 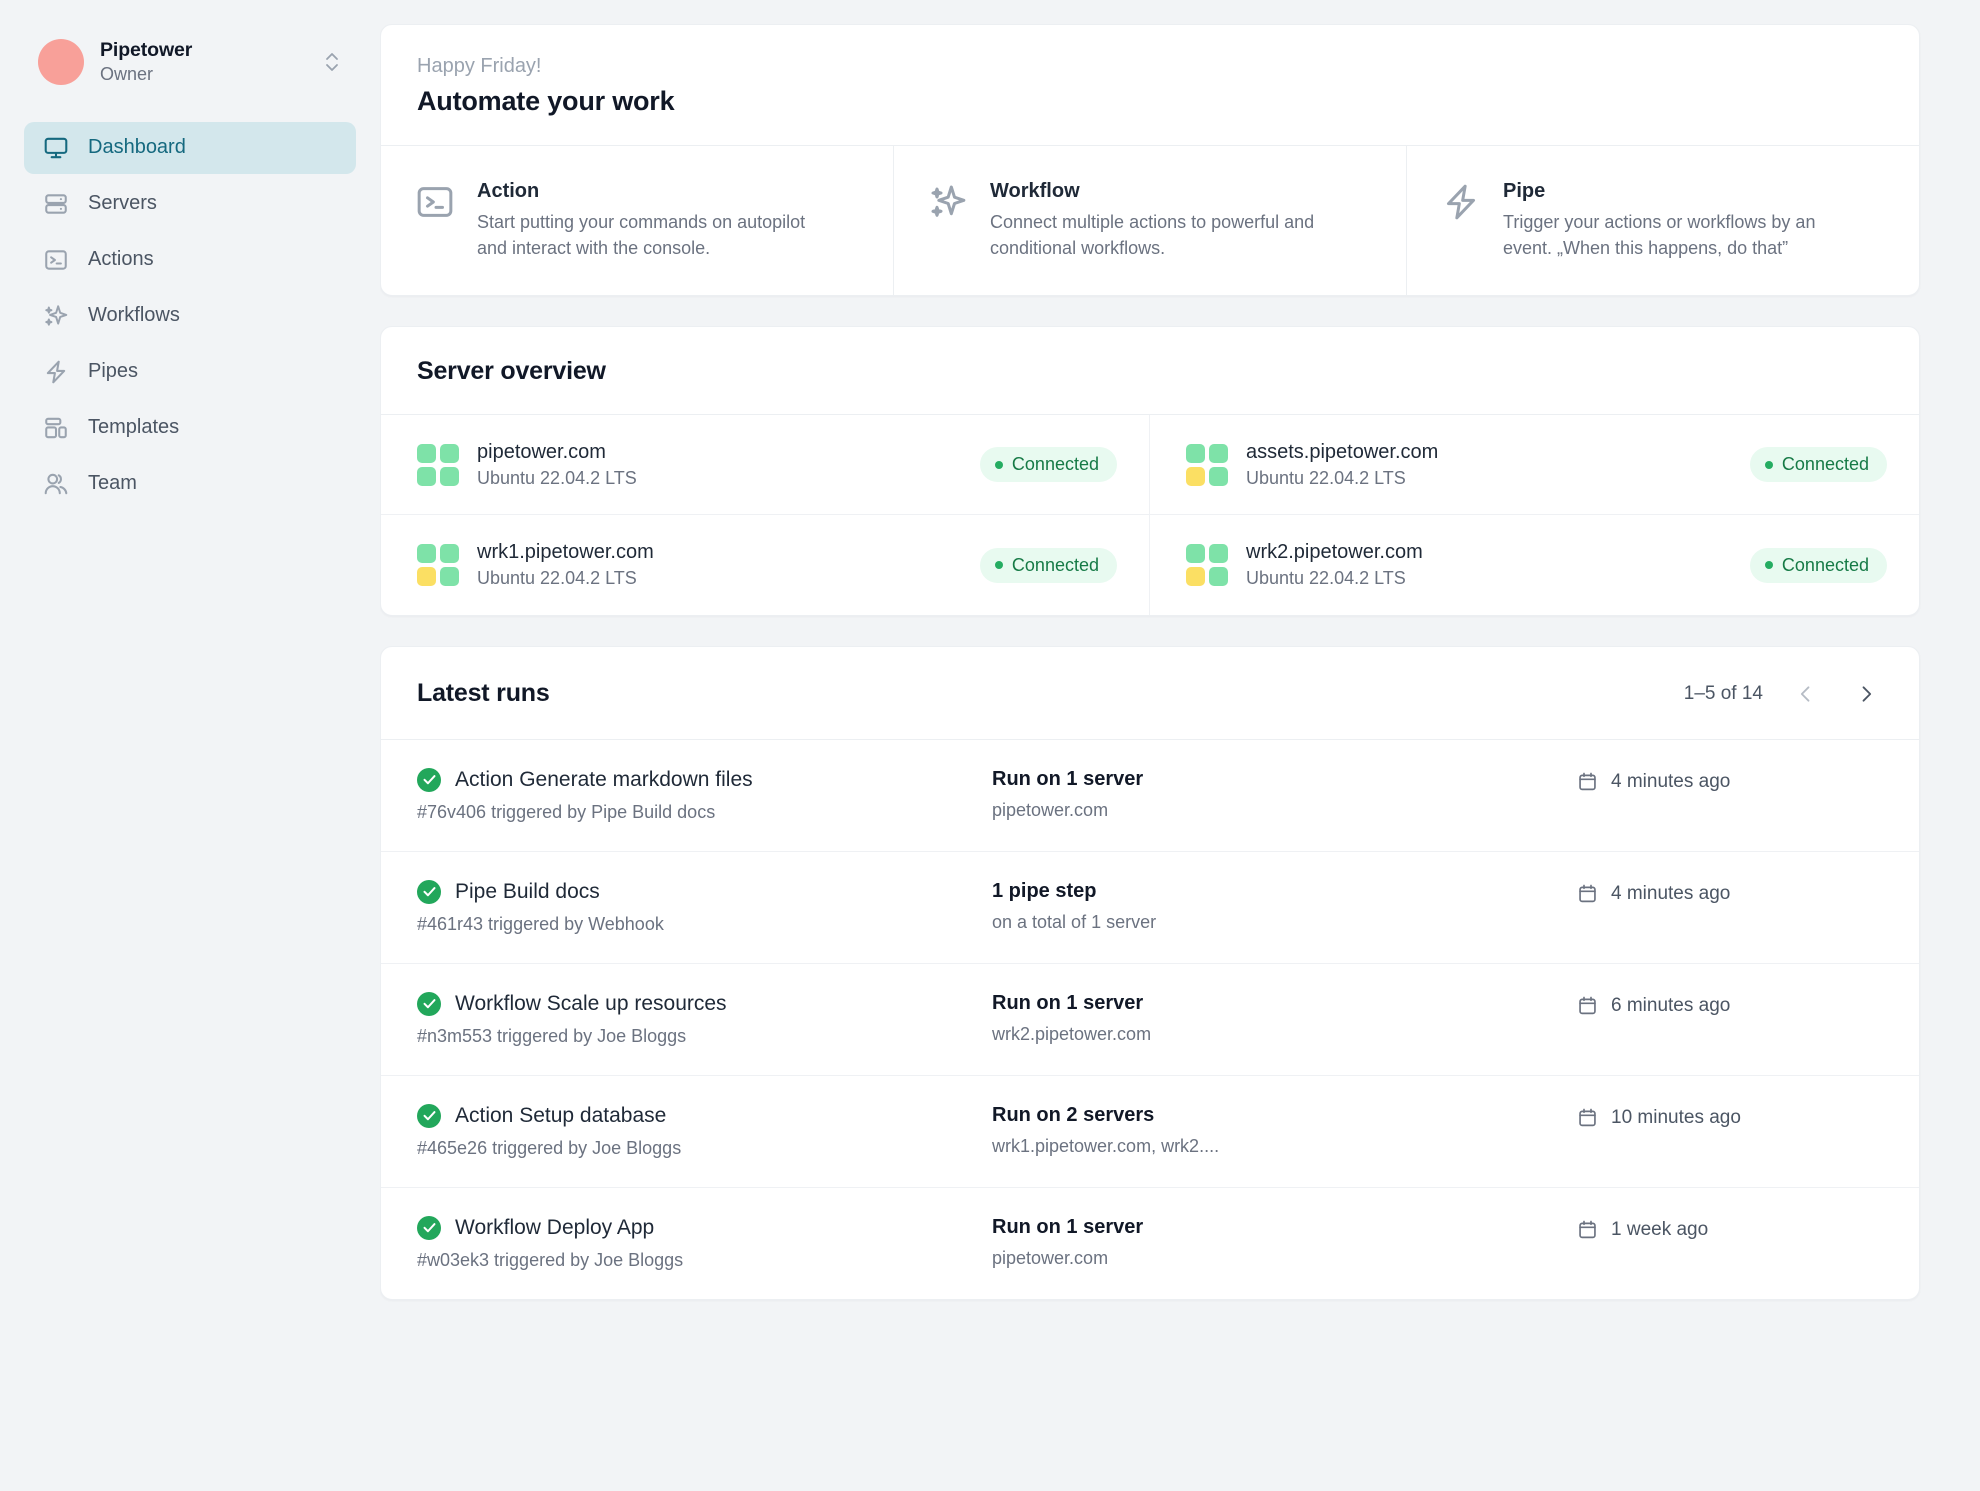 I want to click on run-time: 4 minutes ago, so click(x=1730, y=780).